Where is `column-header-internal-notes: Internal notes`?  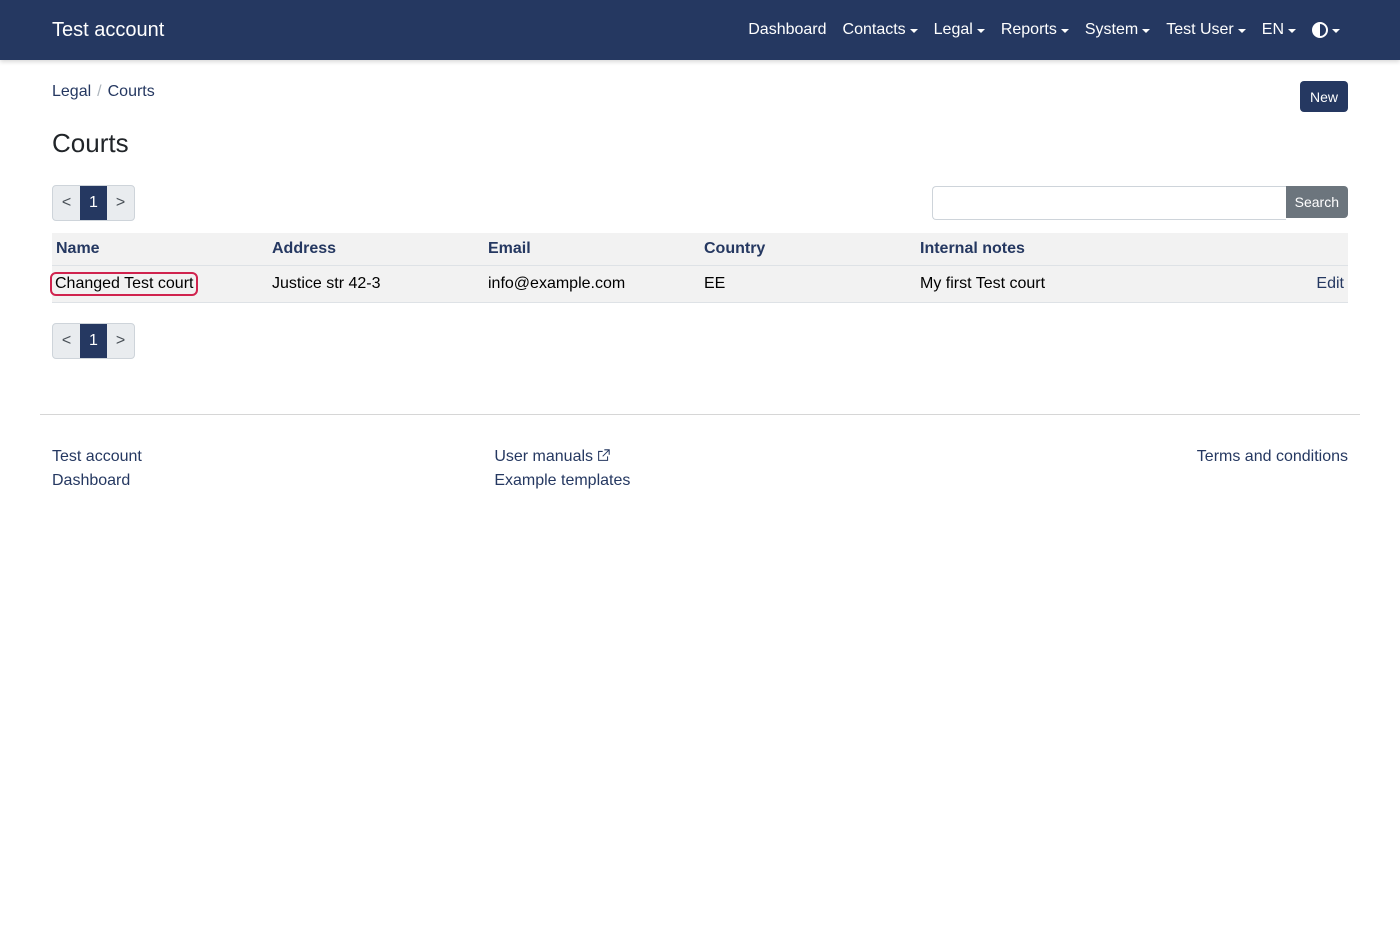 column-header-internal-notes: Internal notes is located at coordinates (1086, 249).